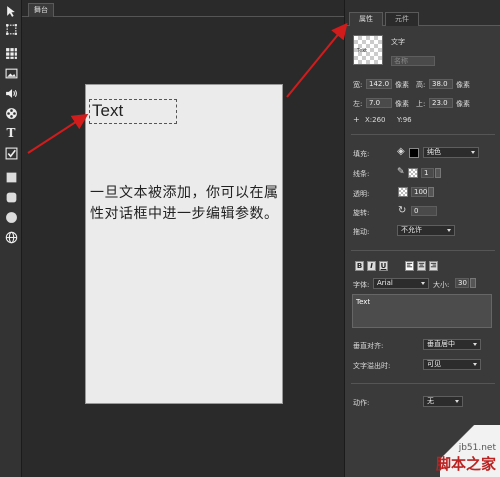 The width and height of the screenshot is (500, 477). What do you see at coordinates (422, 311) in the screenshot?
I see `text-content-input: Text` at bounding box center [422, 311].